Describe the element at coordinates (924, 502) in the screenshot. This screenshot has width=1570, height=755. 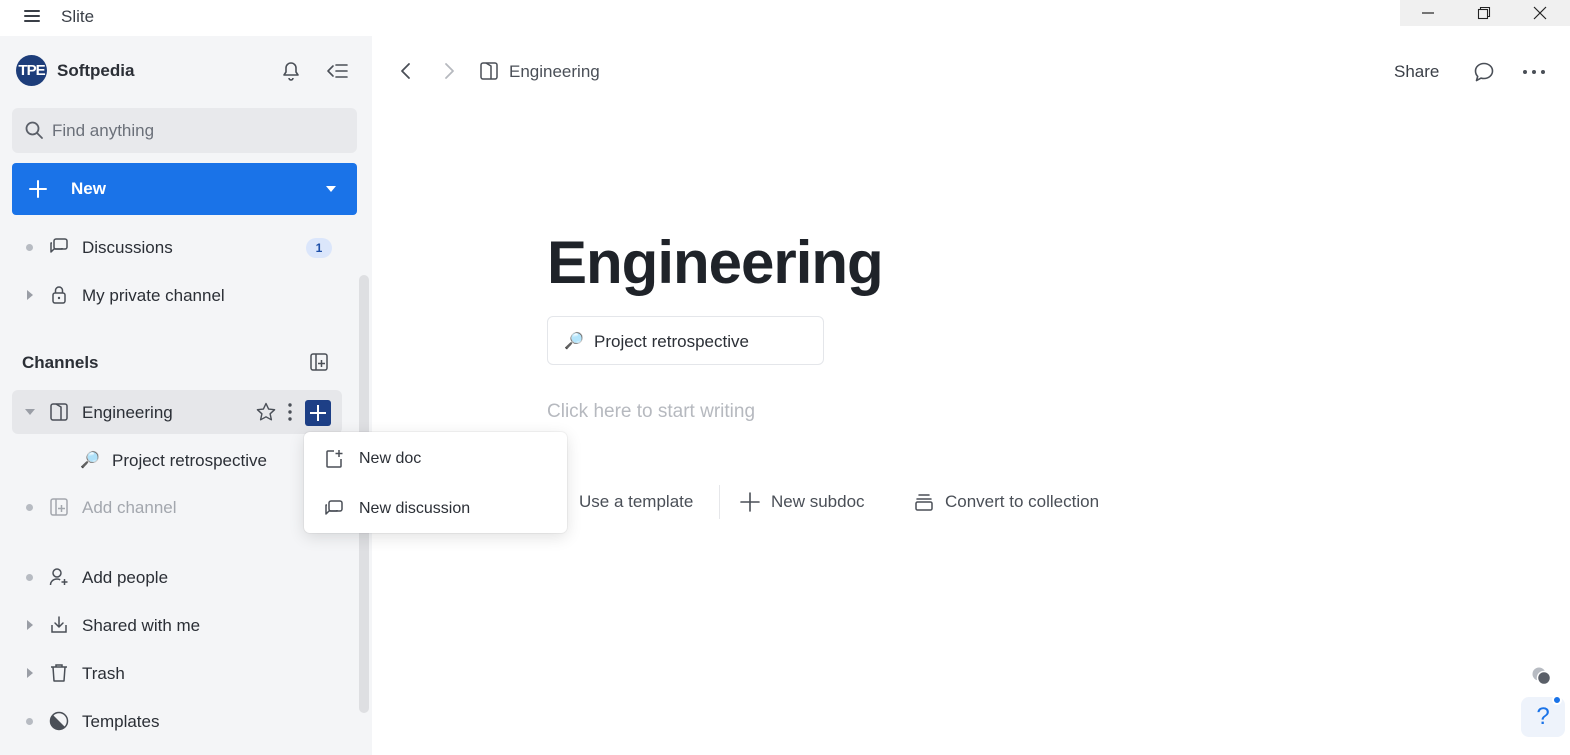
I see `collection-icon` at that location.